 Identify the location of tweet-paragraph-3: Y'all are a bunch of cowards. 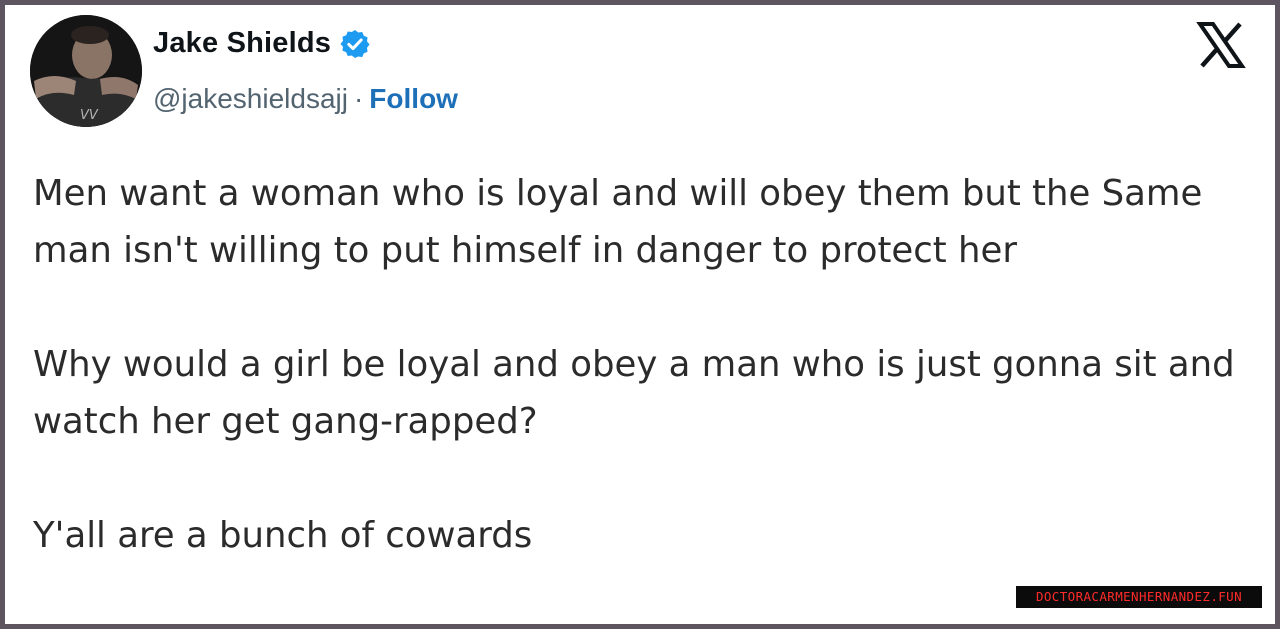
(283, 535).